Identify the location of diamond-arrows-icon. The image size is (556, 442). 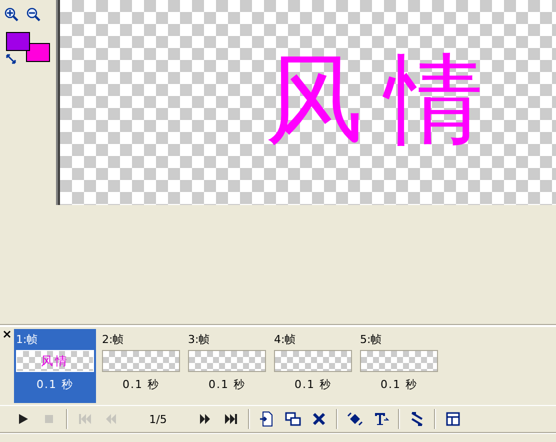
(355, 419).